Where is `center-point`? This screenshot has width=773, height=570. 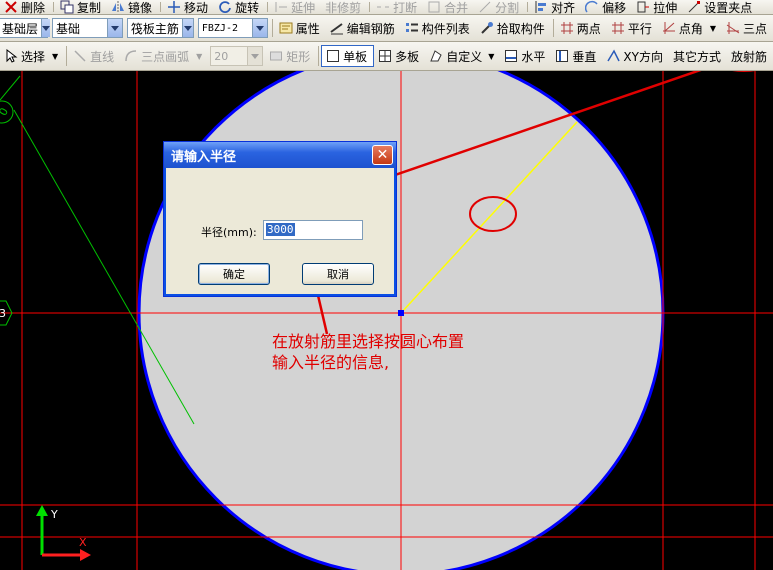 center-point is located at coordinates (401, 313).